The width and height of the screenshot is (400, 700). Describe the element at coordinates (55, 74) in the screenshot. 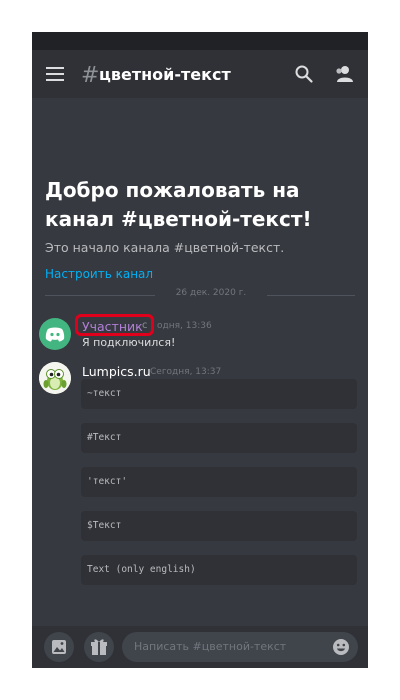

I see `menu-icon` at that location.